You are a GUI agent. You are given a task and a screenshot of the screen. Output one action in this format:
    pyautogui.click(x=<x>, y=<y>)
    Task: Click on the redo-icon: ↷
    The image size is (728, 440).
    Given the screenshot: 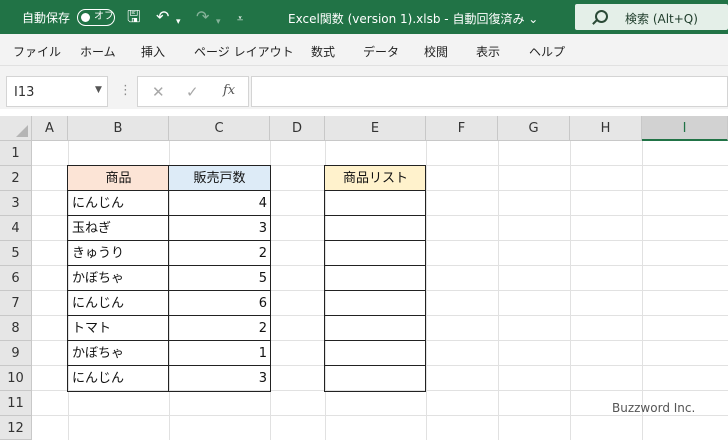 What is the action you would take?
    pyautogui.click(x=202, y=17)
    